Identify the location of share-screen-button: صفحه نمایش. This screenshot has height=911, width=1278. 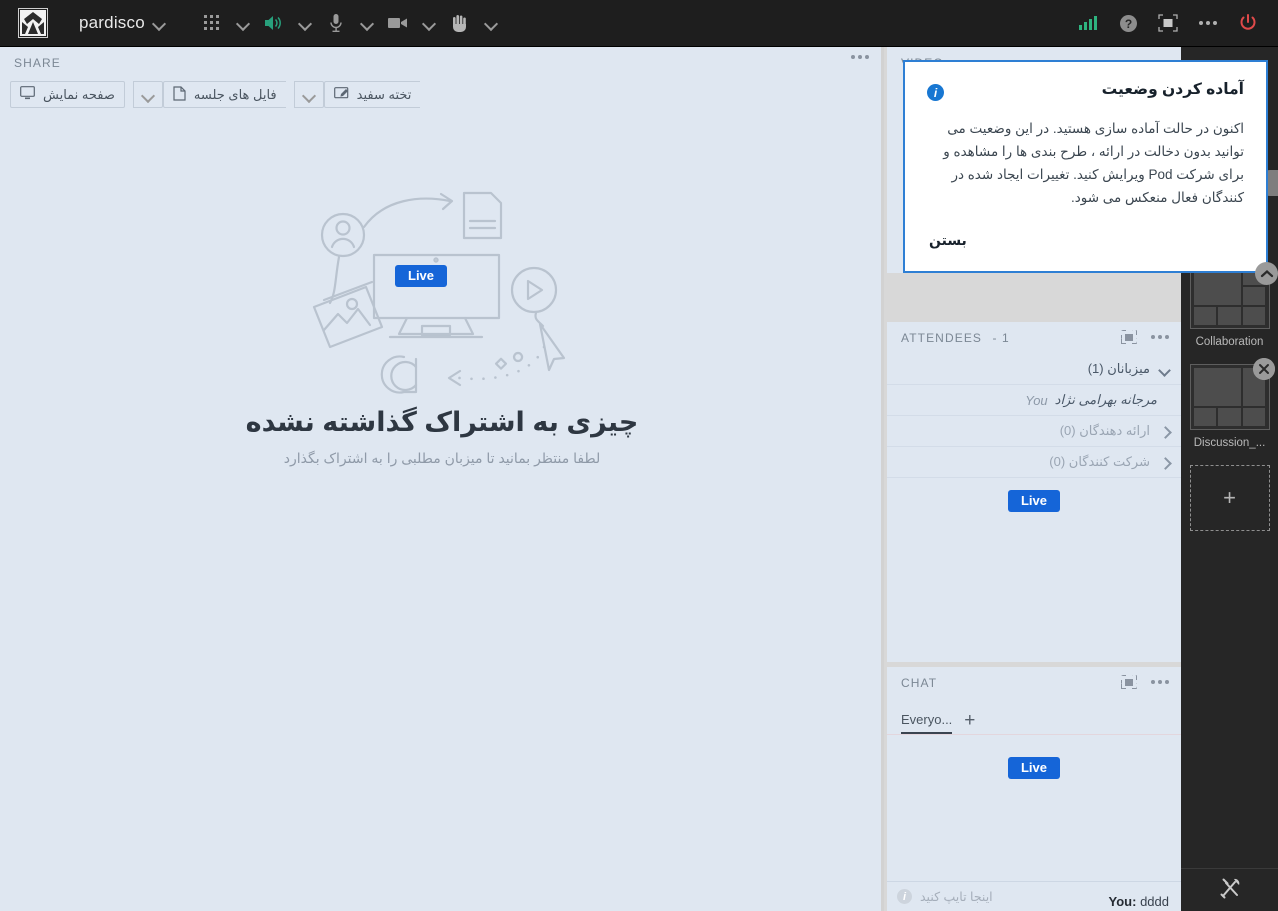
(67, 94).